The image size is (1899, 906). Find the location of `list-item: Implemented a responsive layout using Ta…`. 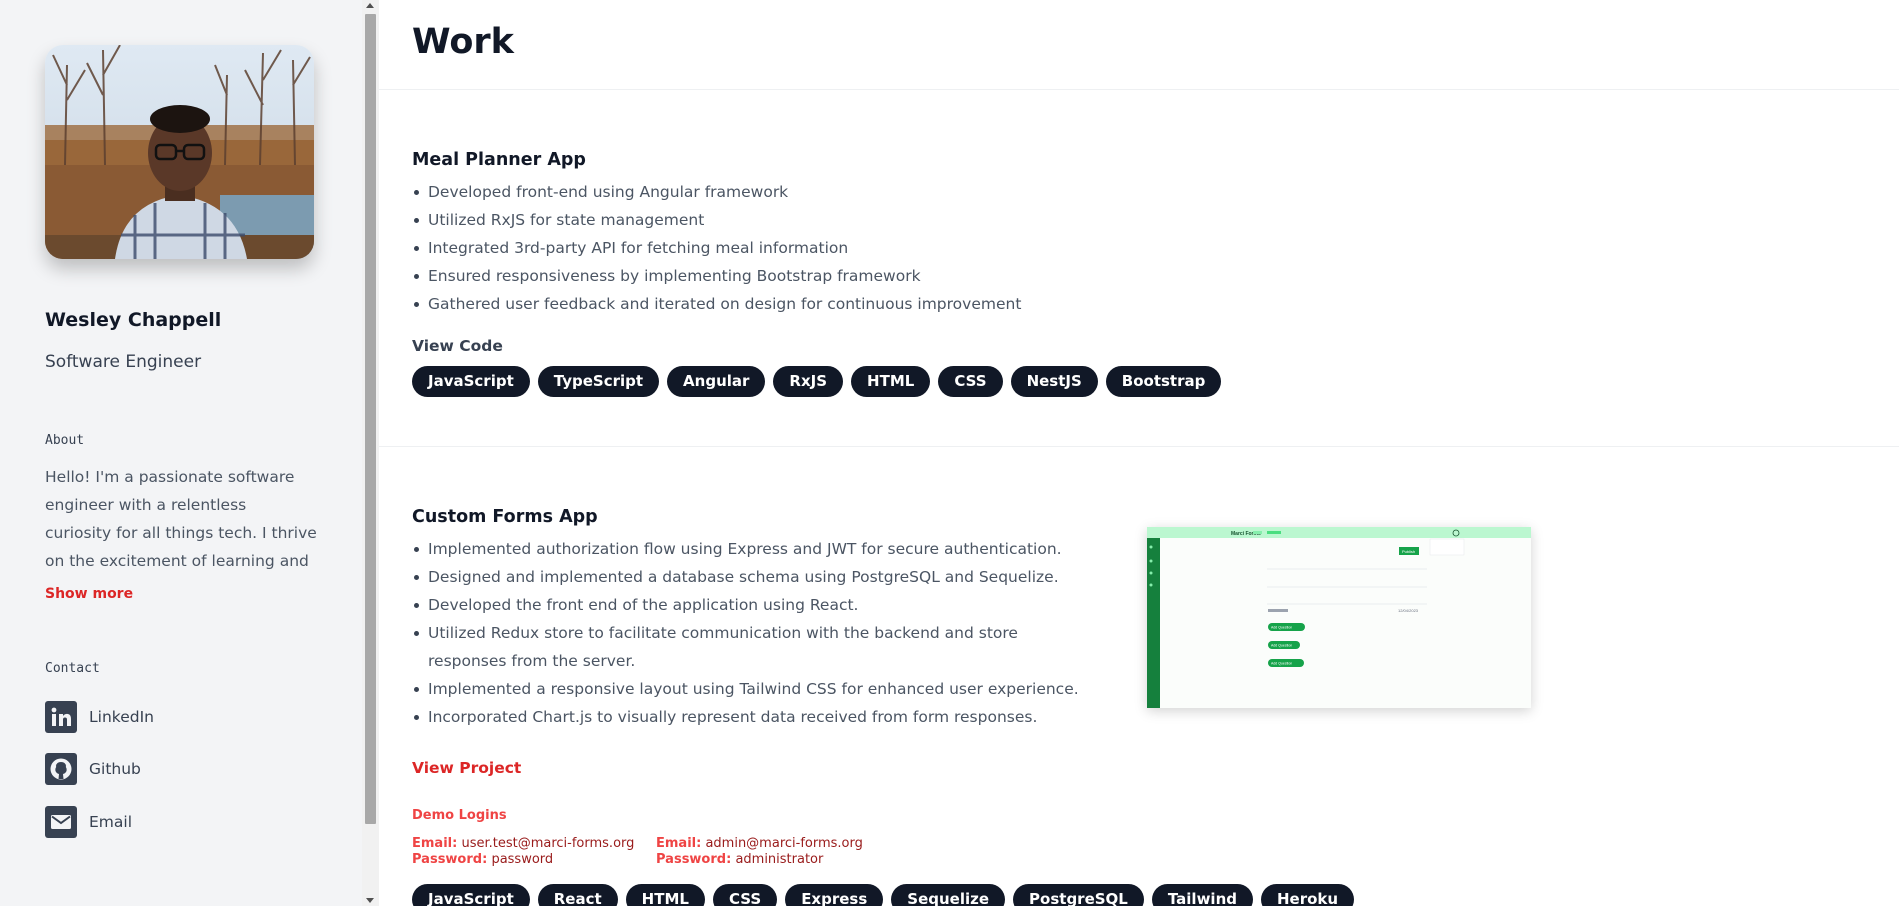

list-item: Implemented a responsive layout using Ta… is located at coordinates (752, 689).